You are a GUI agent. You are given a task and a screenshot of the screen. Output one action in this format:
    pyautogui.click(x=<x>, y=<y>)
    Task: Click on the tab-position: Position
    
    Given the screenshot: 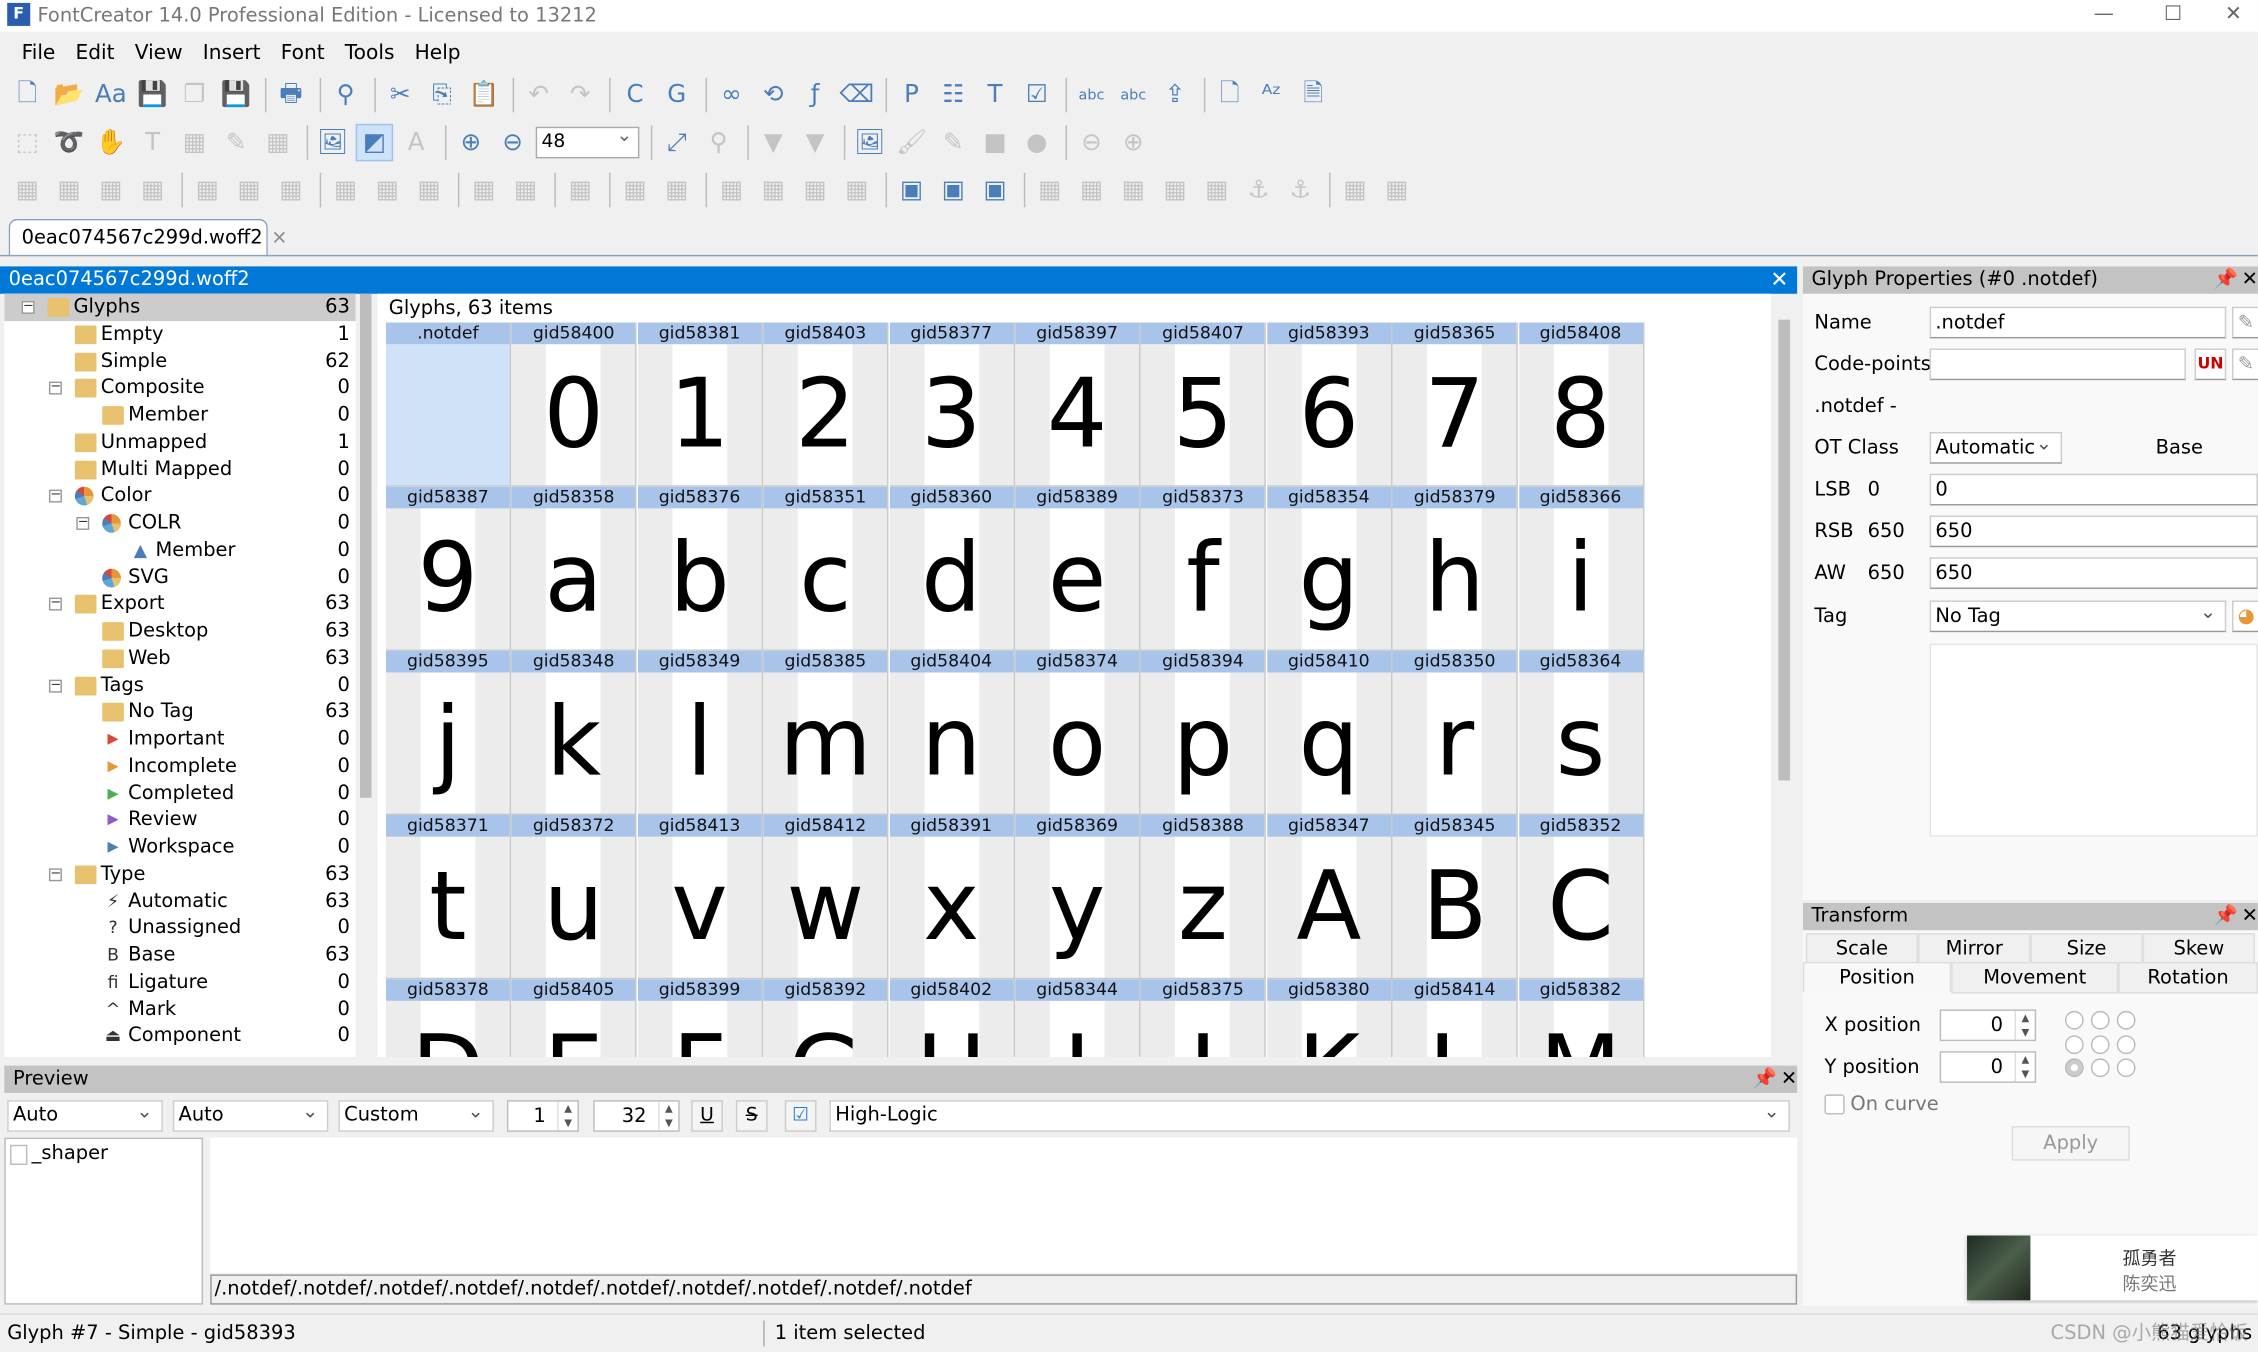 What is the action you would take?
    pyautogui.click(x=1877, y=977)
    